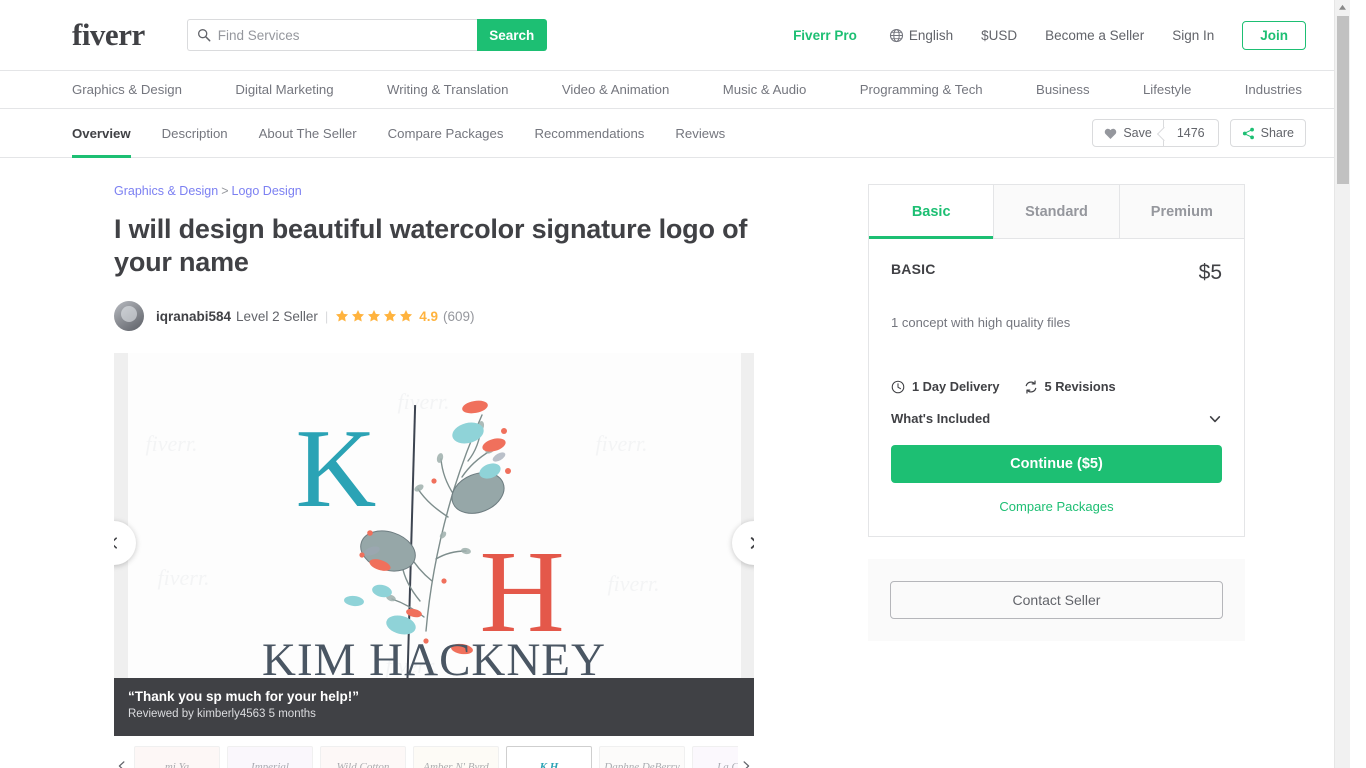 The height and width of the screenshot is (768, 1366). What do you see at coordinates (429, 316) in the screenshot?
I see `rating-value: 4.9` at bounding box center [429, 316].